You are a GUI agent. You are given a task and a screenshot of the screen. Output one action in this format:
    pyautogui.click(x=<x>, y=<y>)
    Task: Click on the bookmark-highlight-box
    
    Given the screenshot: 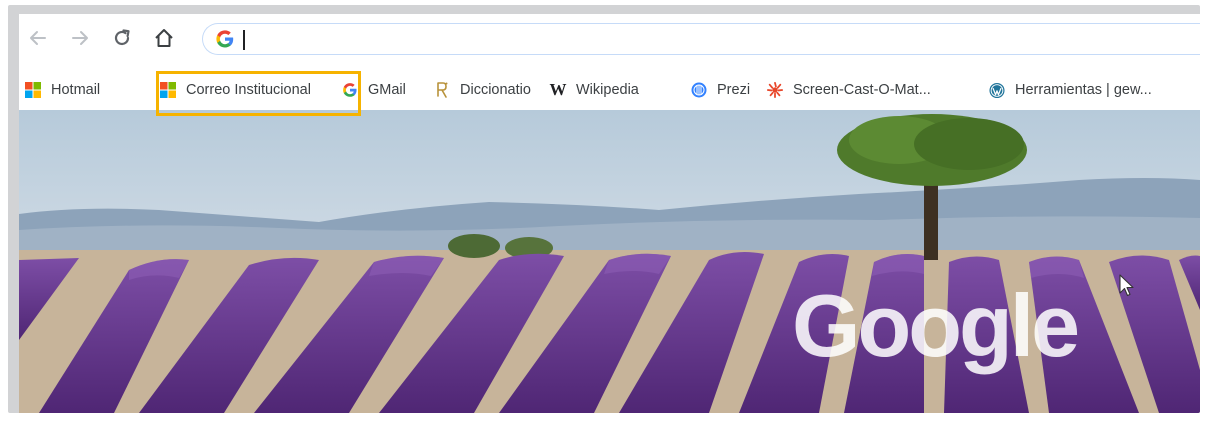 What is the action you would take?
    pyautogui.click(x=258, y=93)
    